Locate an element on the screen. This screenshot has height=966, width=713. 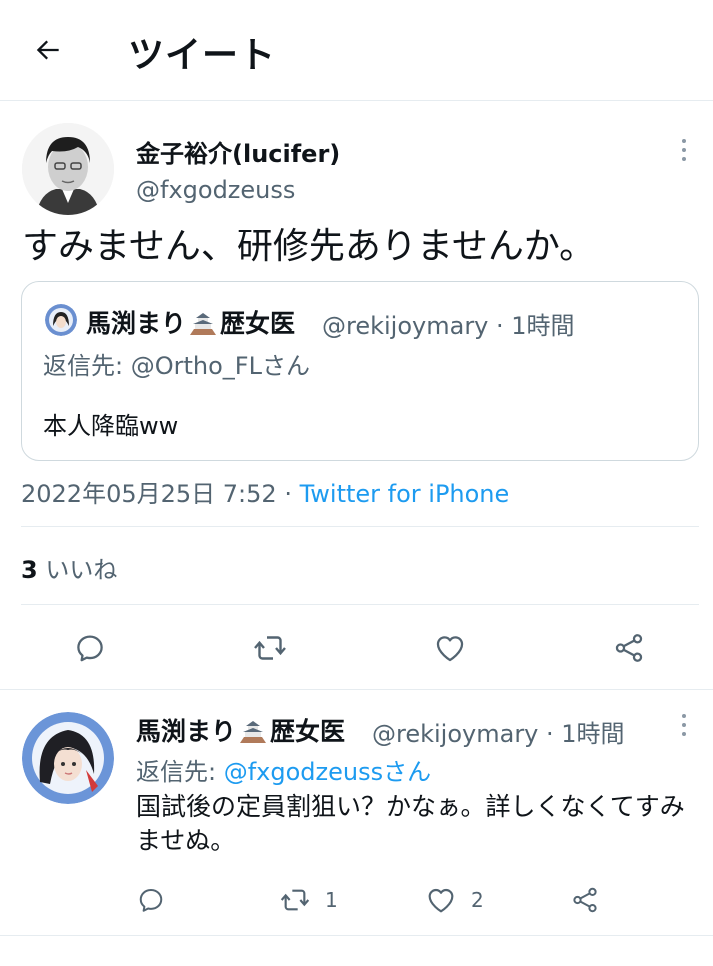
page-title: ツイート is located at coordinates (202, 55).